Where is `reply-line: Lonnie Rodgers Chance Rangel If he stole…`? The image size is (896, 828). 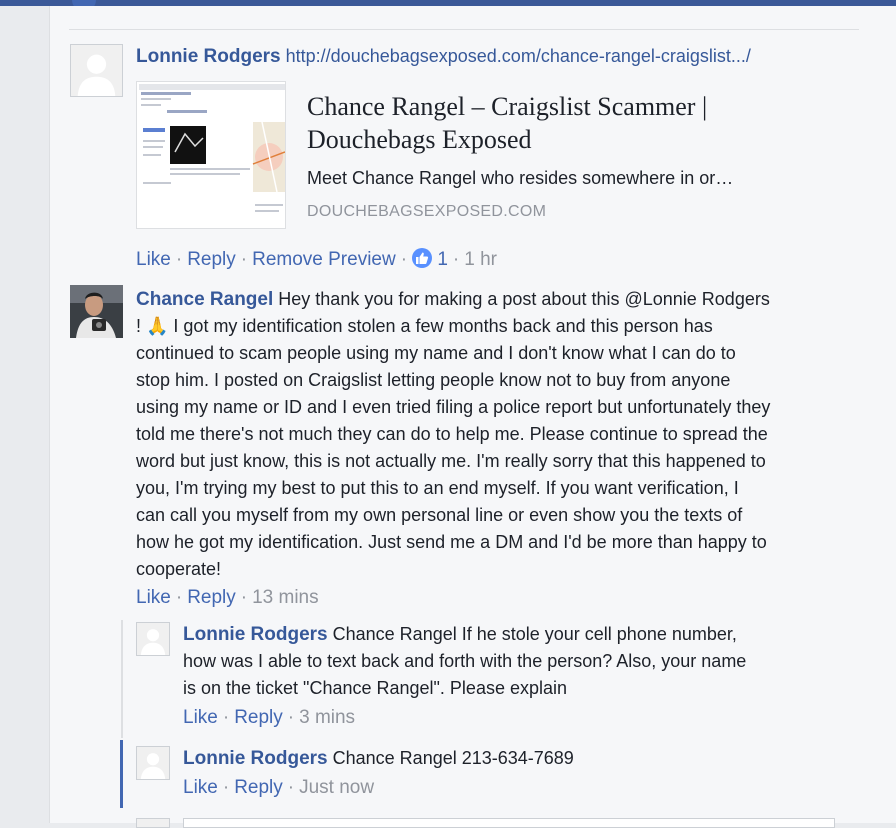 reply-line: Lonnie Rodgers Chance Rangel If he stole… is located at coordinates (460, 634).